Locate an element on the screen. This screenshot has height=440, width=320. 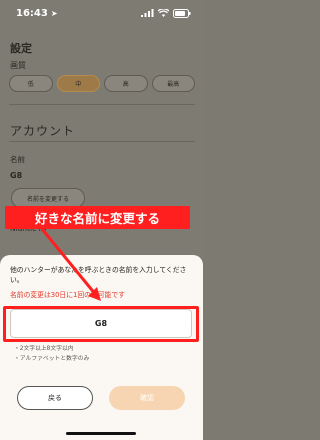
page-title: 設定 is located at coordinates (21, 48).